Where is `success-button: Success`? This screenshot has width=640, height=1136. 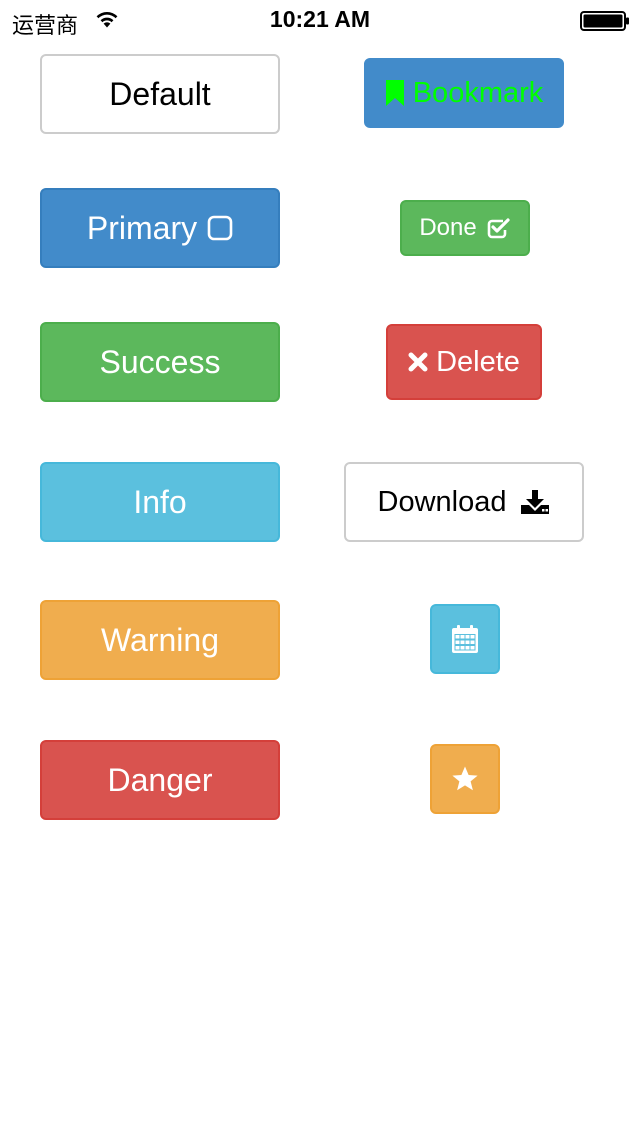
success-button: Success is located at coordinates (160, 362).